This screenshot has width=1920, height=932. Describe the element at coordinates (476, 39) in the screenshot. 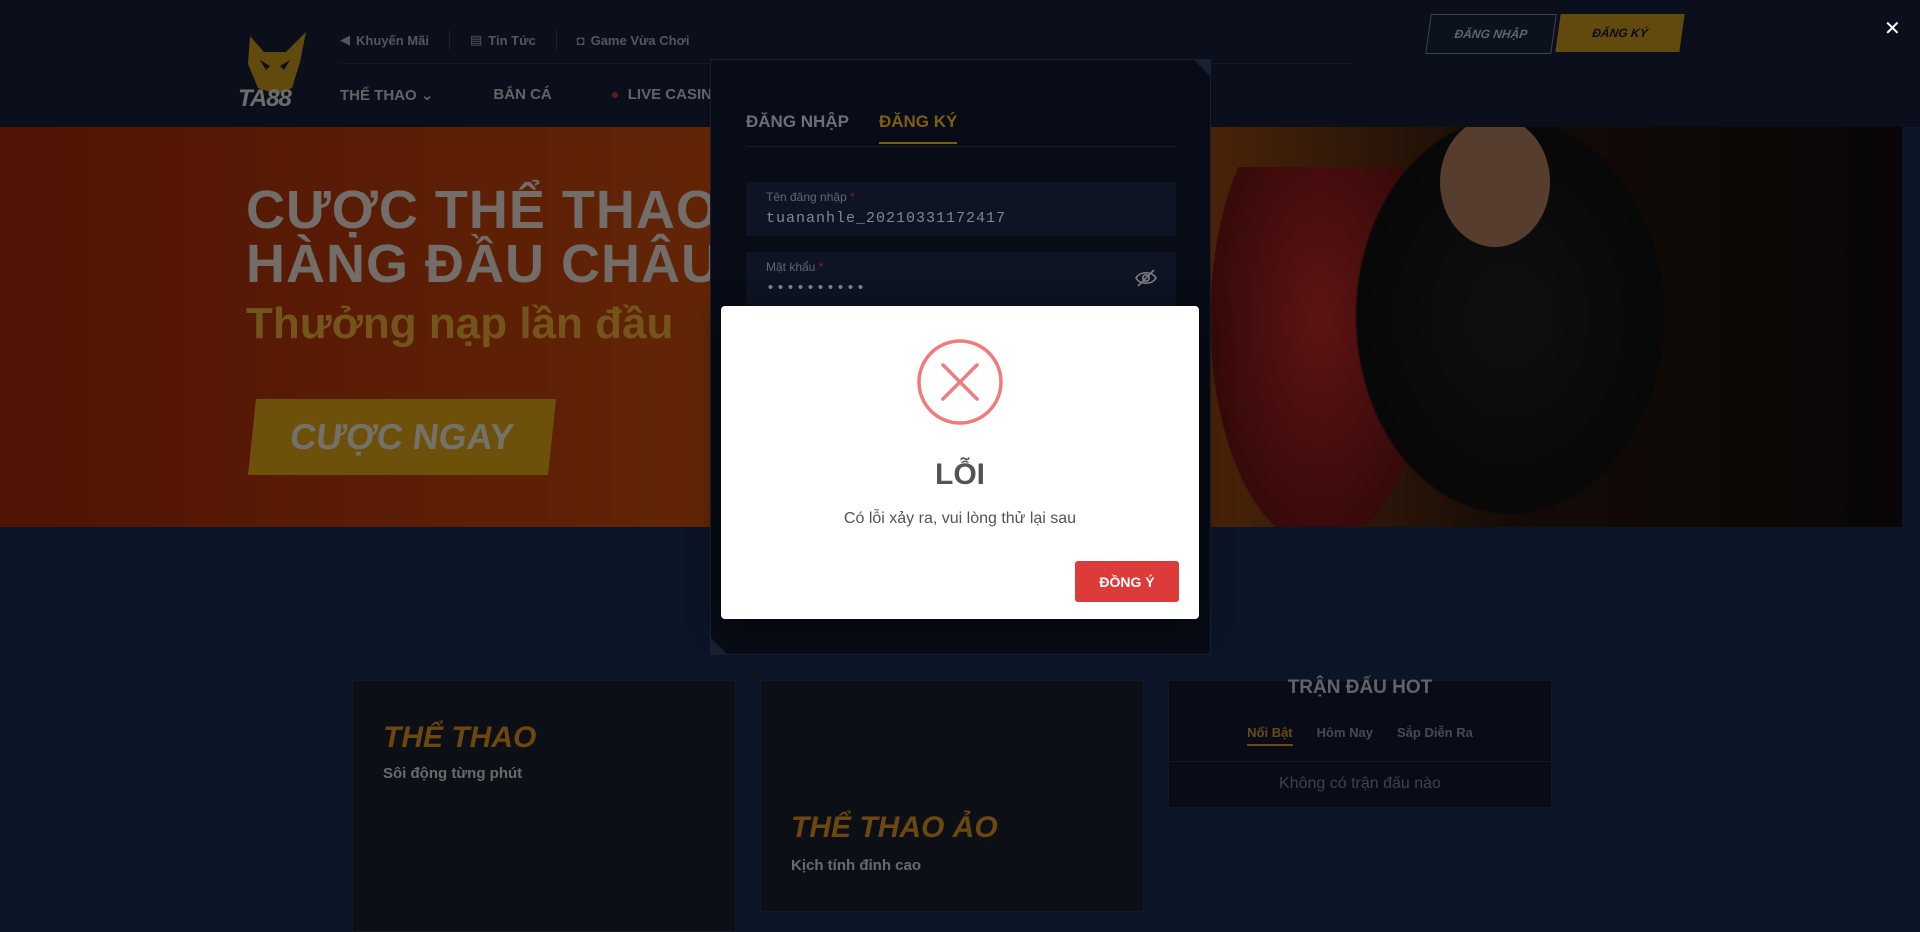

I see `document-icon: ▤` at that location.